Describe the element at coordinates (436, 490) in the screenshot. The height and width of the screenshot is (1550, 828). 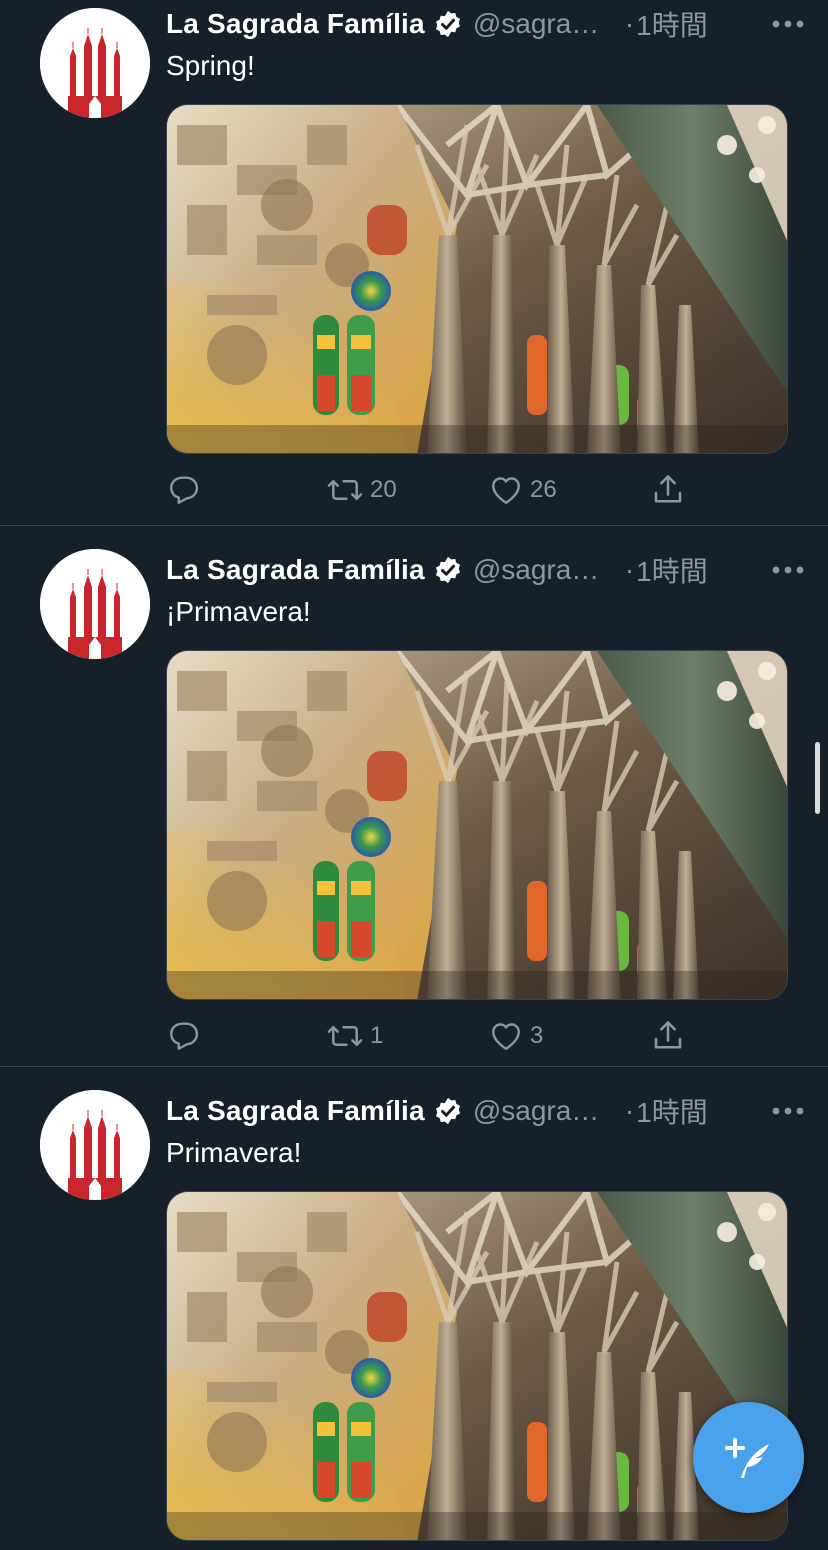
I see `tweet-actions: 20 26` at that location.